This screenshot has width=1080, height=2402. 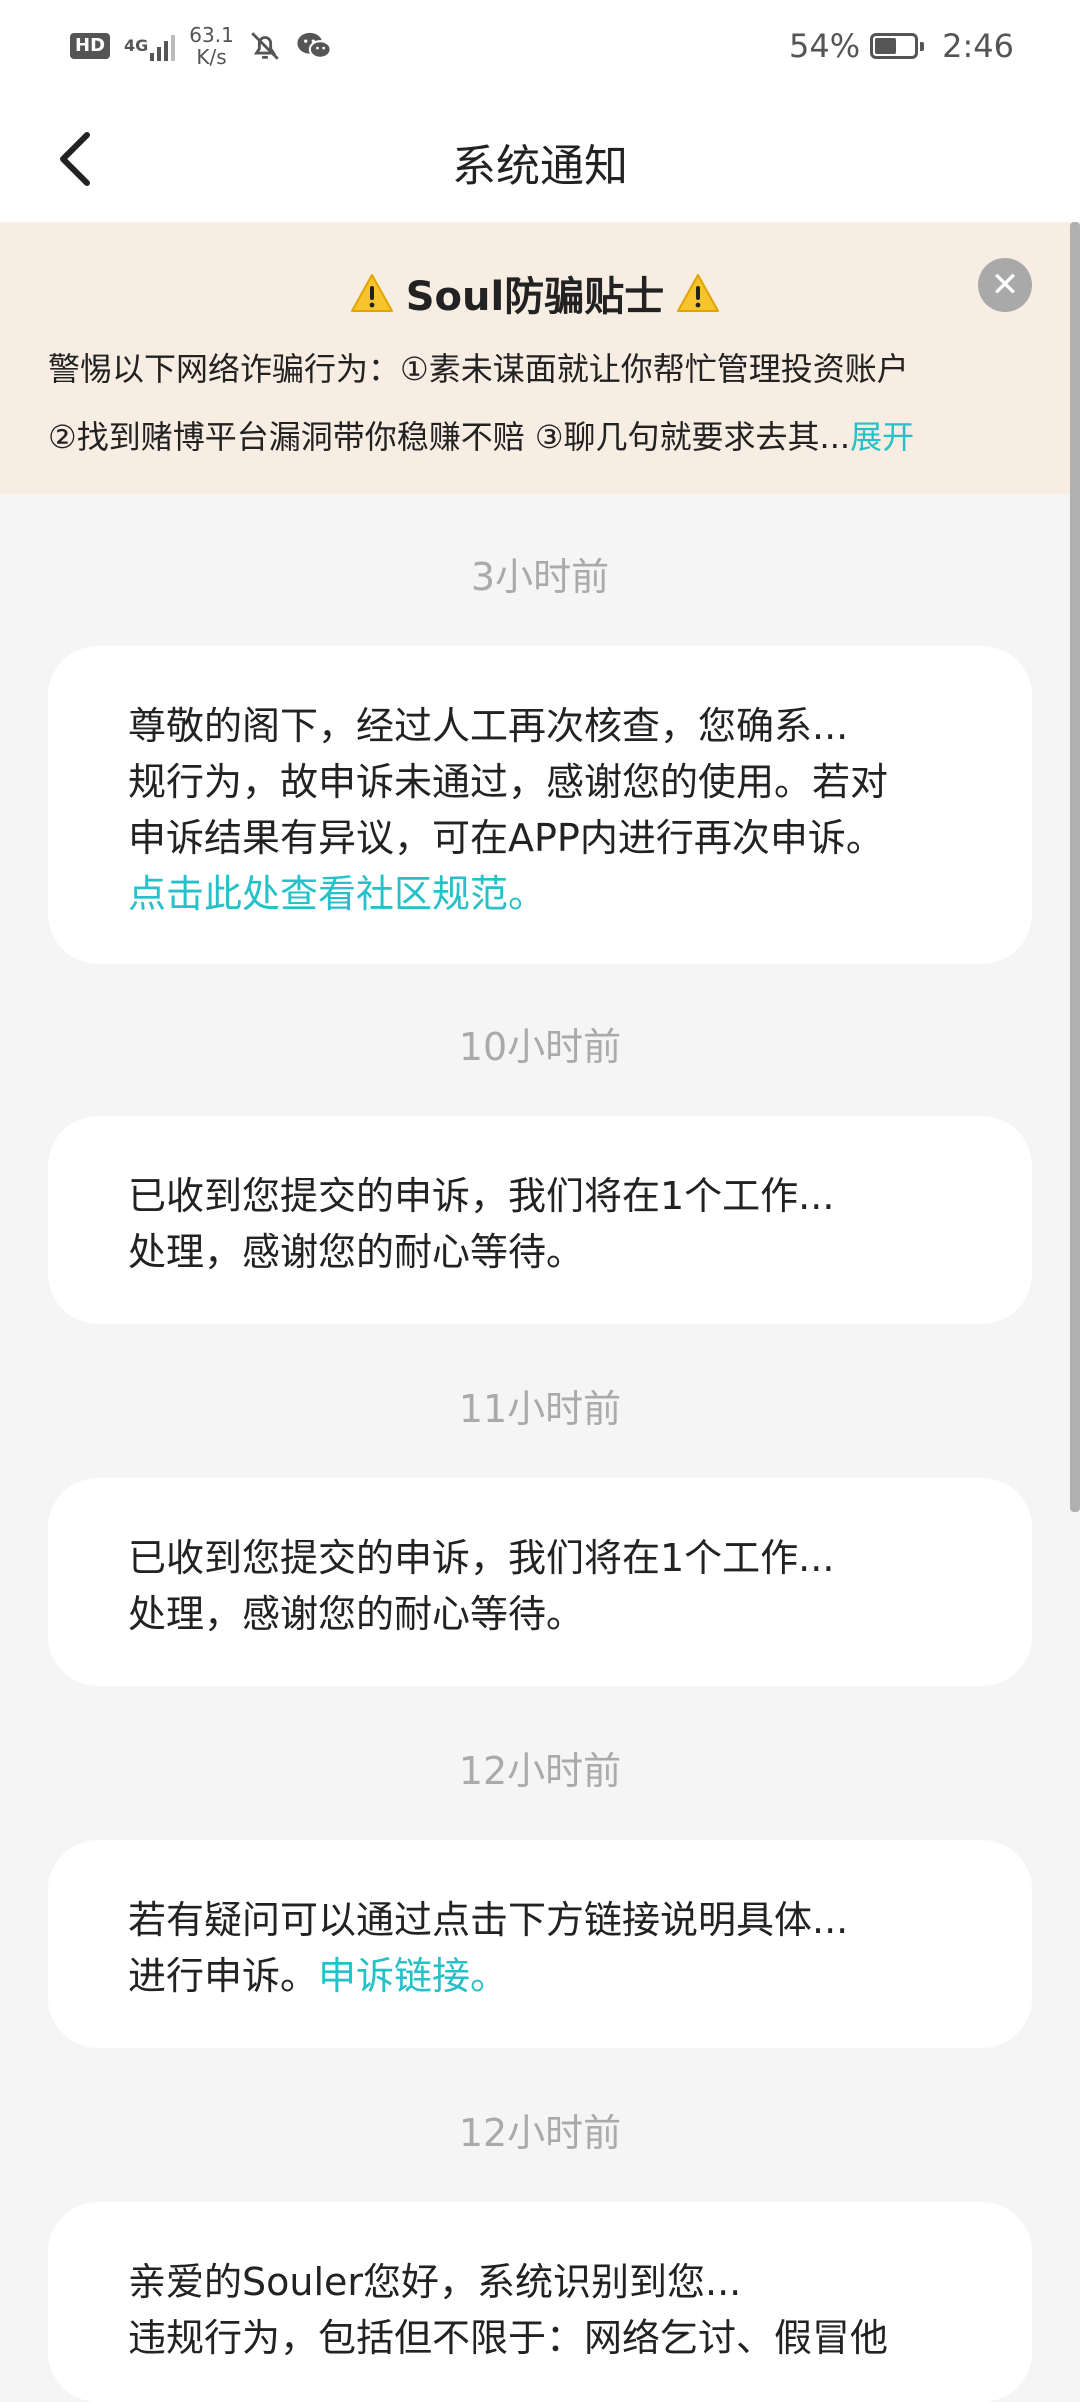 I want to click on message-timestamp: 10小时前, so click(x=540, y=1047).